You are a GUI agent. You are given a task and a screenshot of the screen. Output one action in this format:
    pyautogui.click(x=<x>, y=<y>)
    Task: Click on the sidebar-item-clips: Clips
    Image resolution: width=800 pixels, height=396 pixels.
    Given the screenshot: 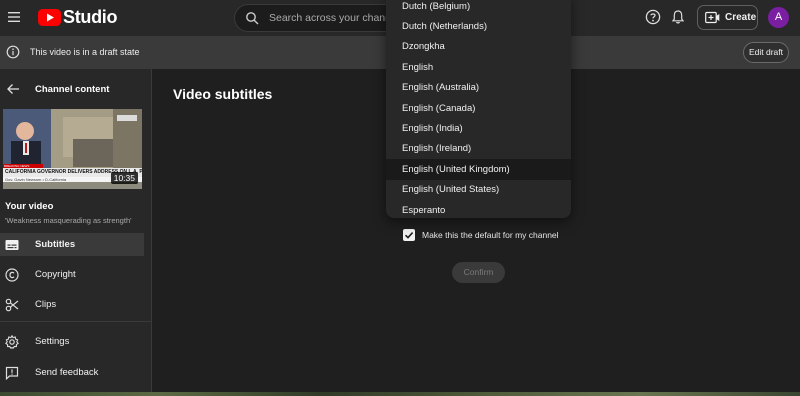 What is the action you would take?
    pyautogui.click(x=72, y=304)
    